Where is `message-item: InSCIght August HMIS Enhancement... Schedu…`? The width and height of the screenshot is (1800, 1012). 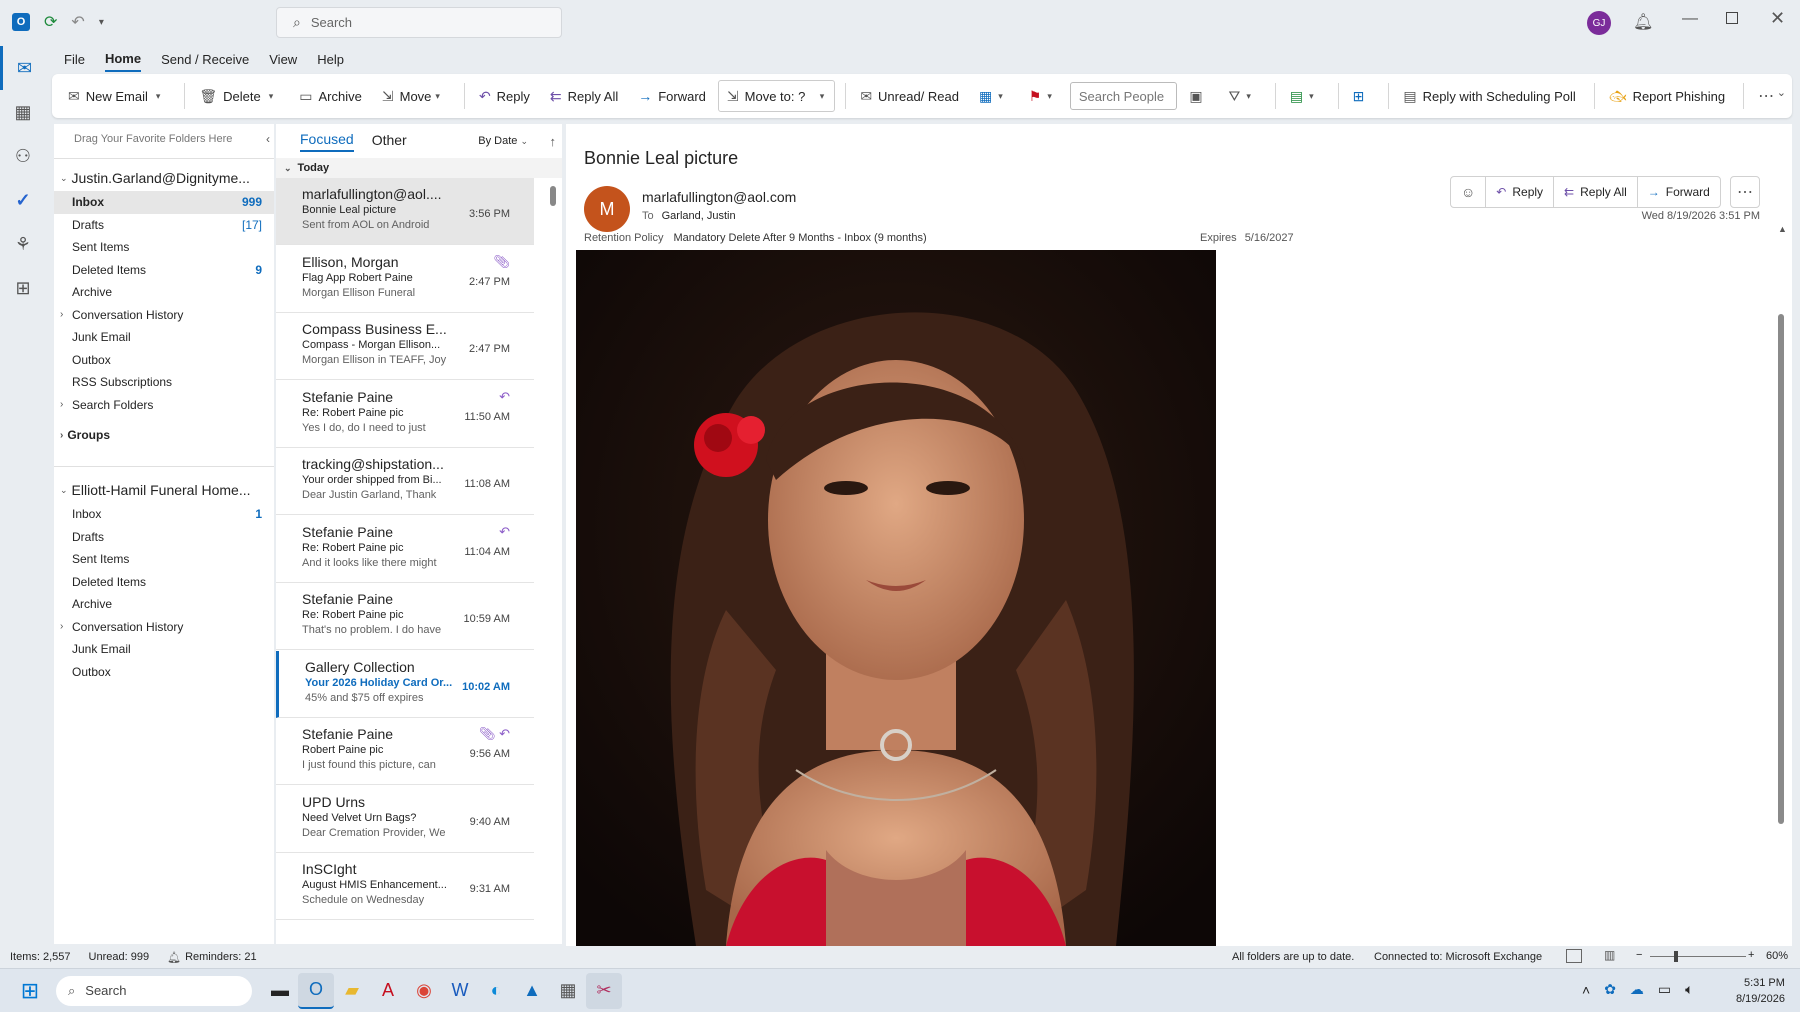
message-item: InSCIght August HMIS Enhancement... Schedu… is located at coordinates (405, 886).